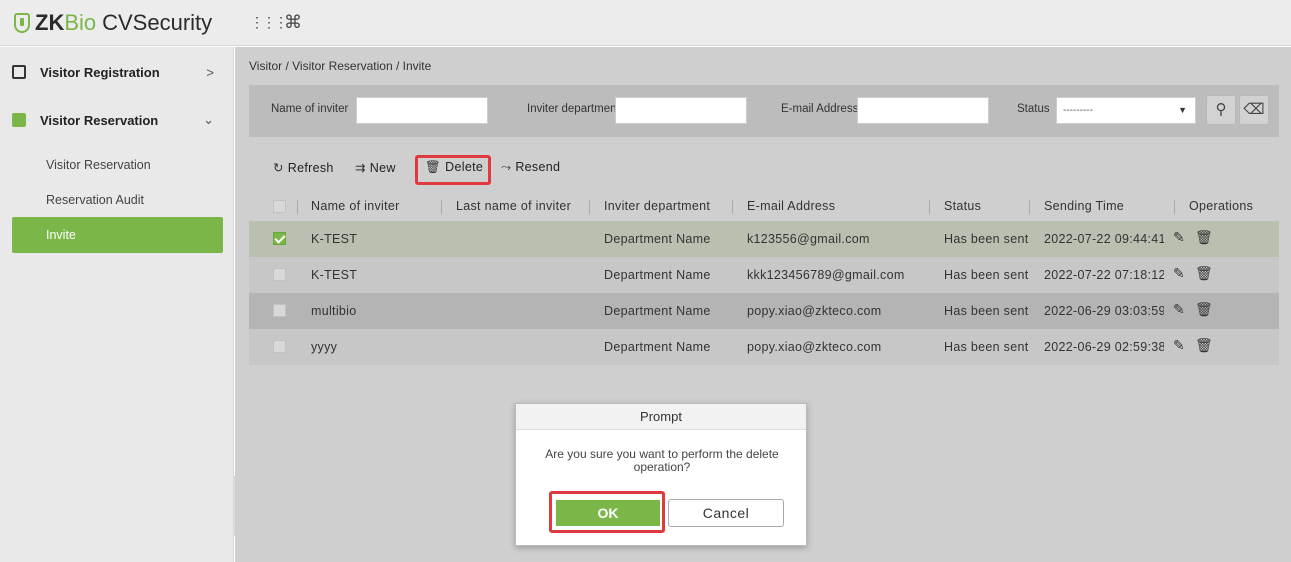 The height and width of the screenshot is (562, 1291). Describe the element at coordinates (310, 109) in the screenshot. I see `filter-label-name: Name of inviter` at that location.